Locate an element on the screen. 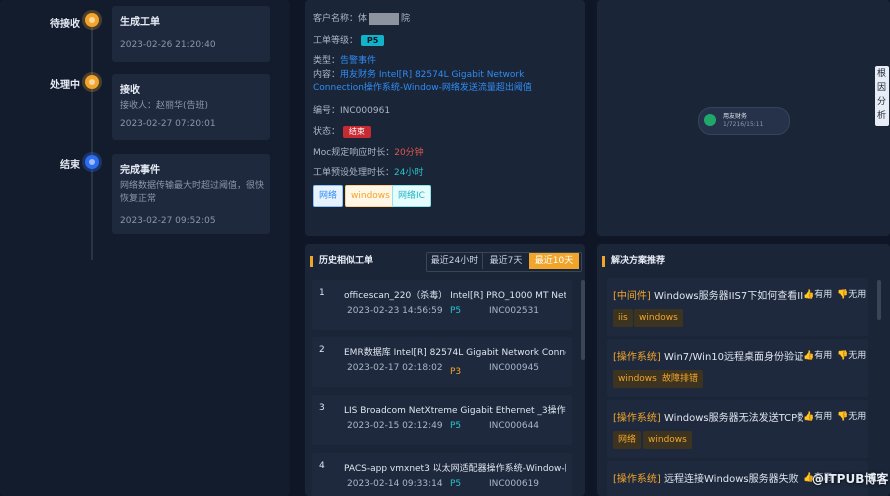 The width and height of the screenshot is (890, 496). history-item-number: INC000945 is located at coordinates (514, 368).